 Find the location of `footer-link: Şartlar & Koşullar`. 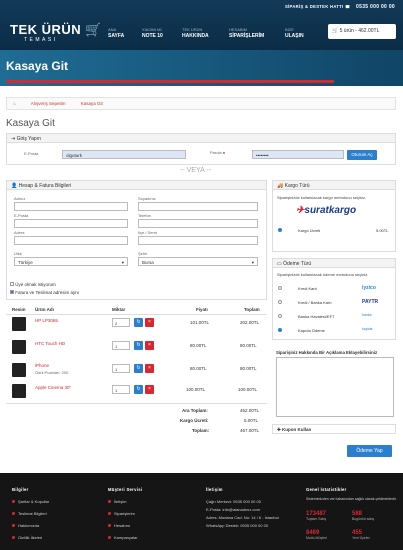

footer-link: Şartlar & Koşullar is located at coordinates (30, 501).